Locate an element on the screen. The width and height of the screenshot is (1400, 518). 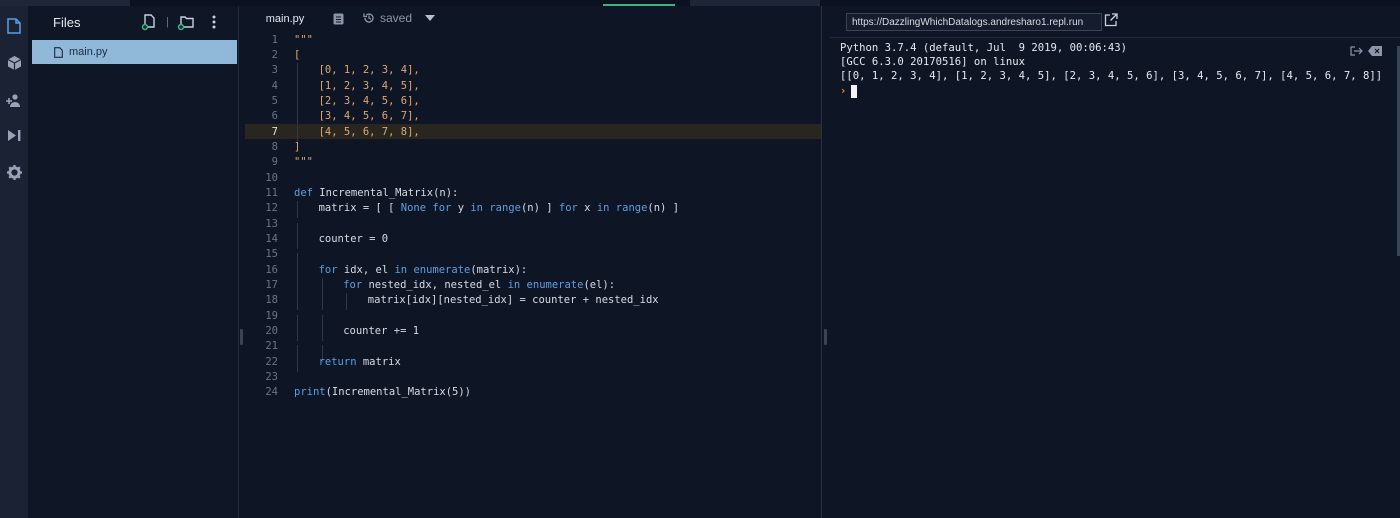
line-number: 11 is located at coordinates (271, 192).